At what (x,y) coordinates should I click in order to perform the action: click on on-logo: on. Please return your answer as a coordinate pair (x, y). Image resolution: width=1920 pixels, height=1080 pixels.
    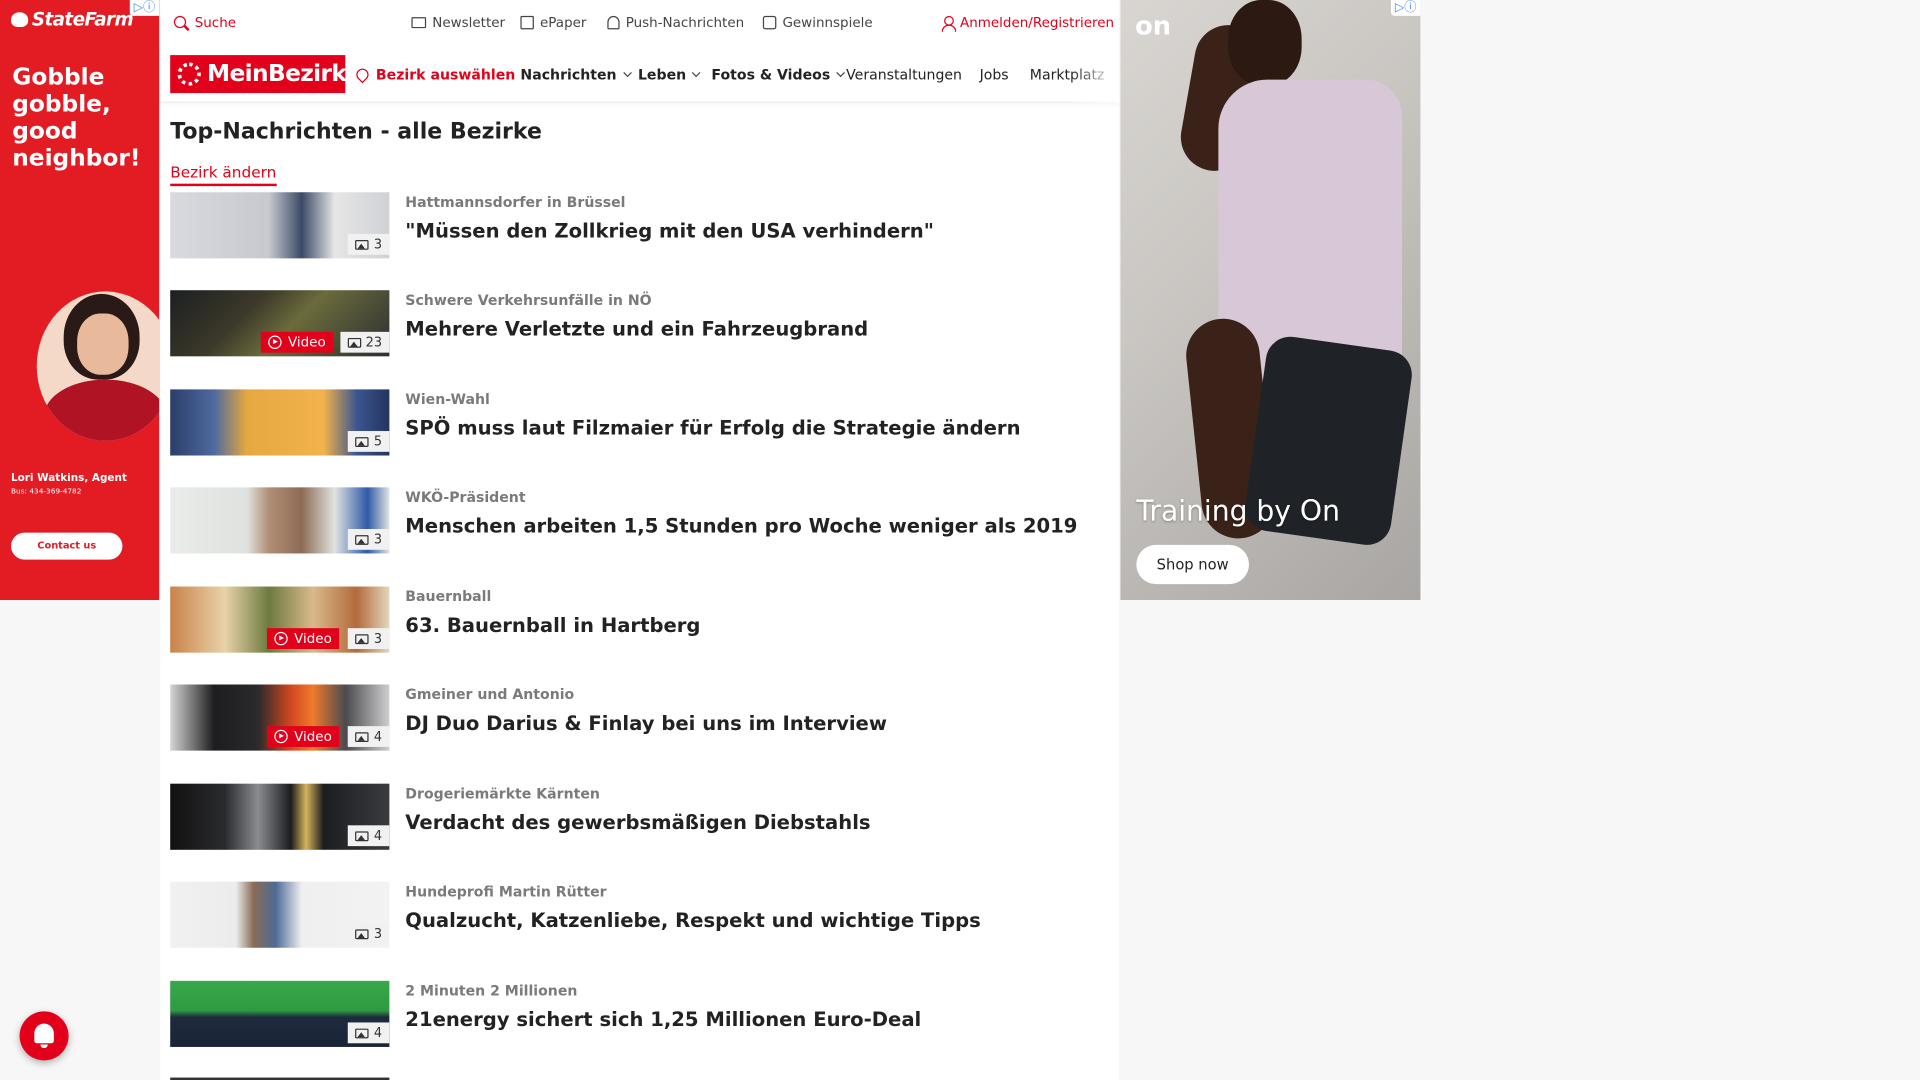
    Looking at the image, I should click on (1153, 26).